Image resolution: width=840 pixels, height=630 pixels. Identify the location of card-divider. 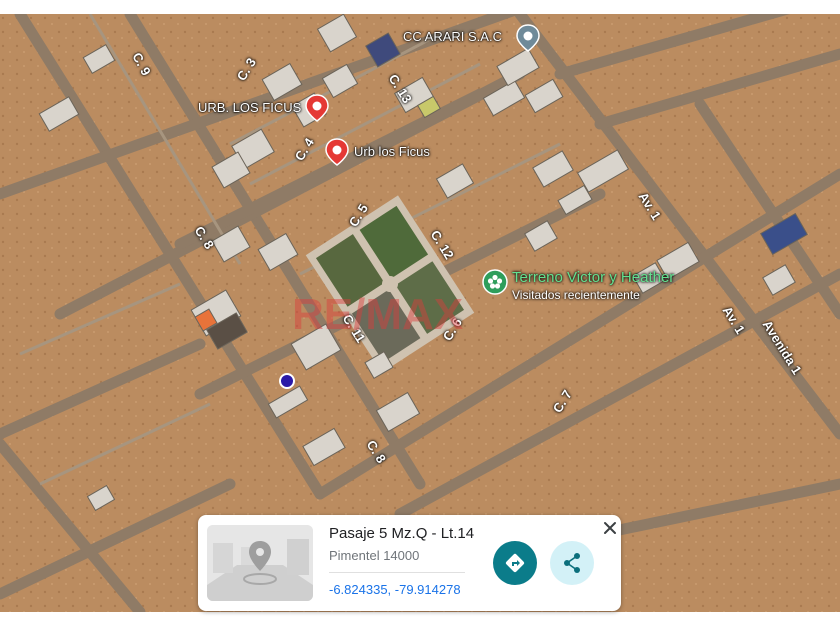
(397, 572).